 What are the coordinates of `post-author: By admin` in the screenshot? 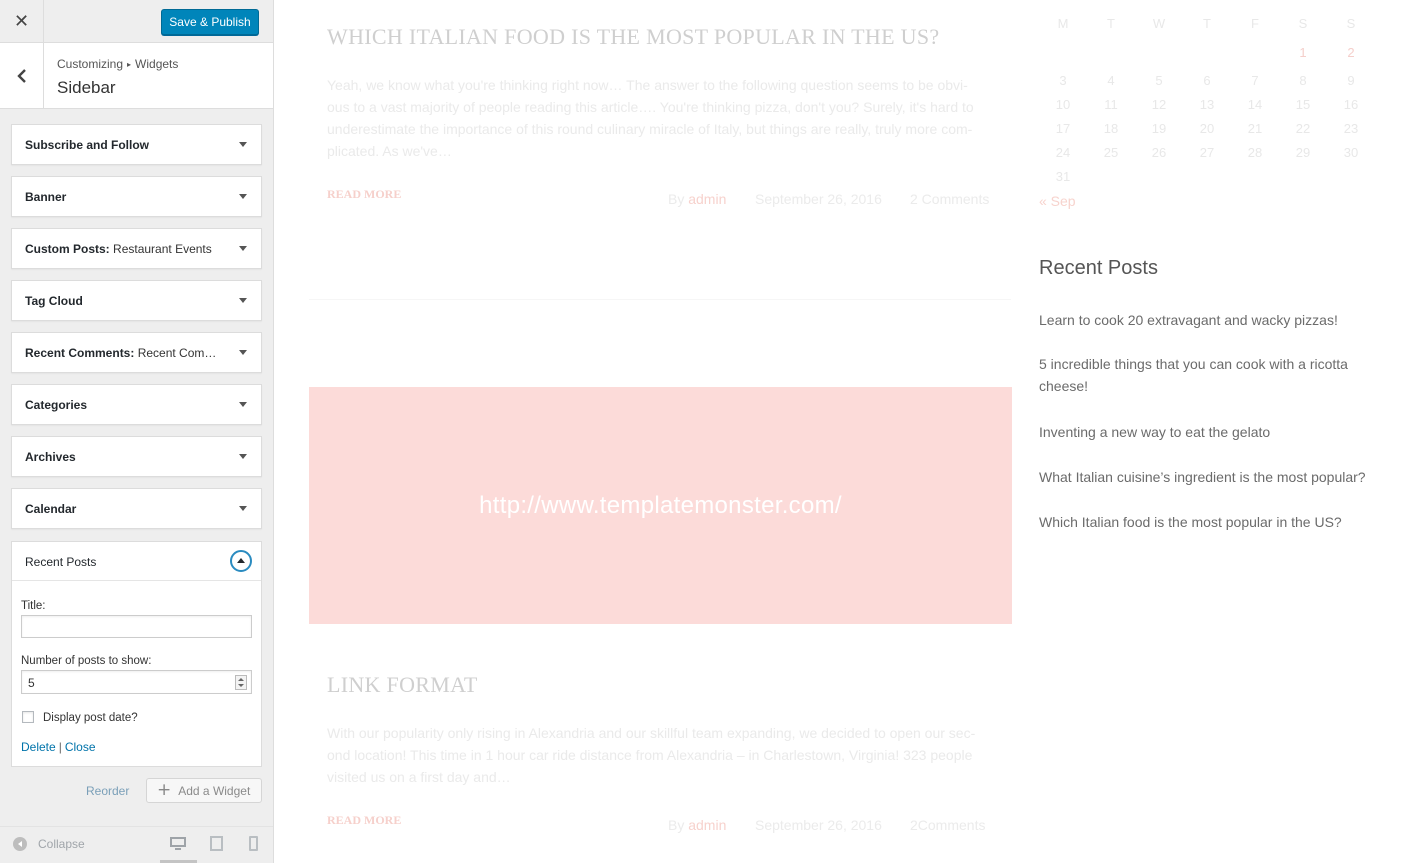 It's located at (697, 199).